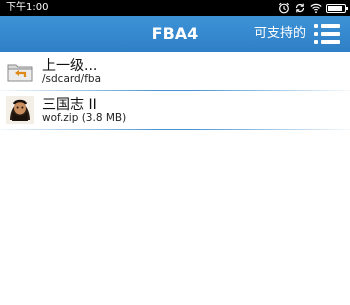  What do you see at coordinates (84, 118) in the screenshot?
I see `file-info: wof.zip (3.8 MB)` at bounding box center [84, 118].